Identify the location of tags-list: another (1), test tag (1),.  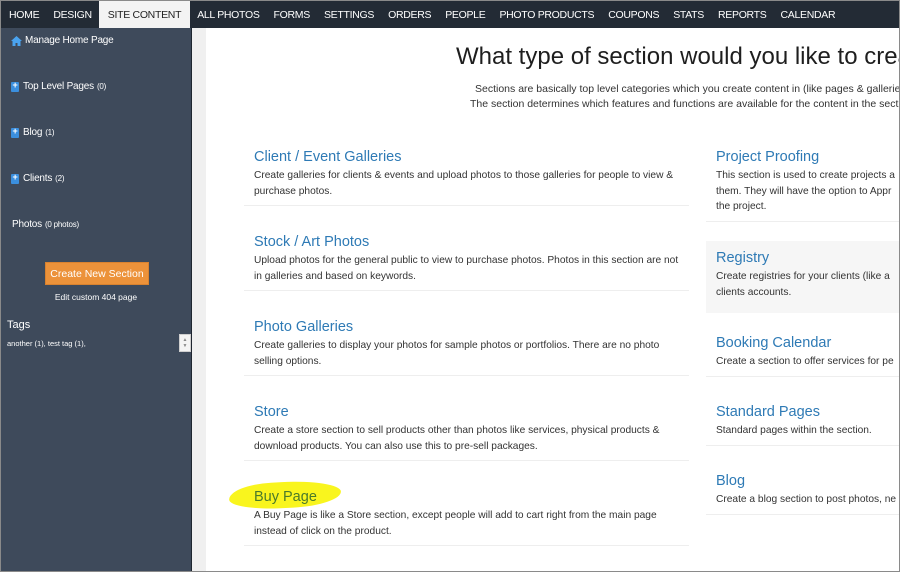
(46, 343).